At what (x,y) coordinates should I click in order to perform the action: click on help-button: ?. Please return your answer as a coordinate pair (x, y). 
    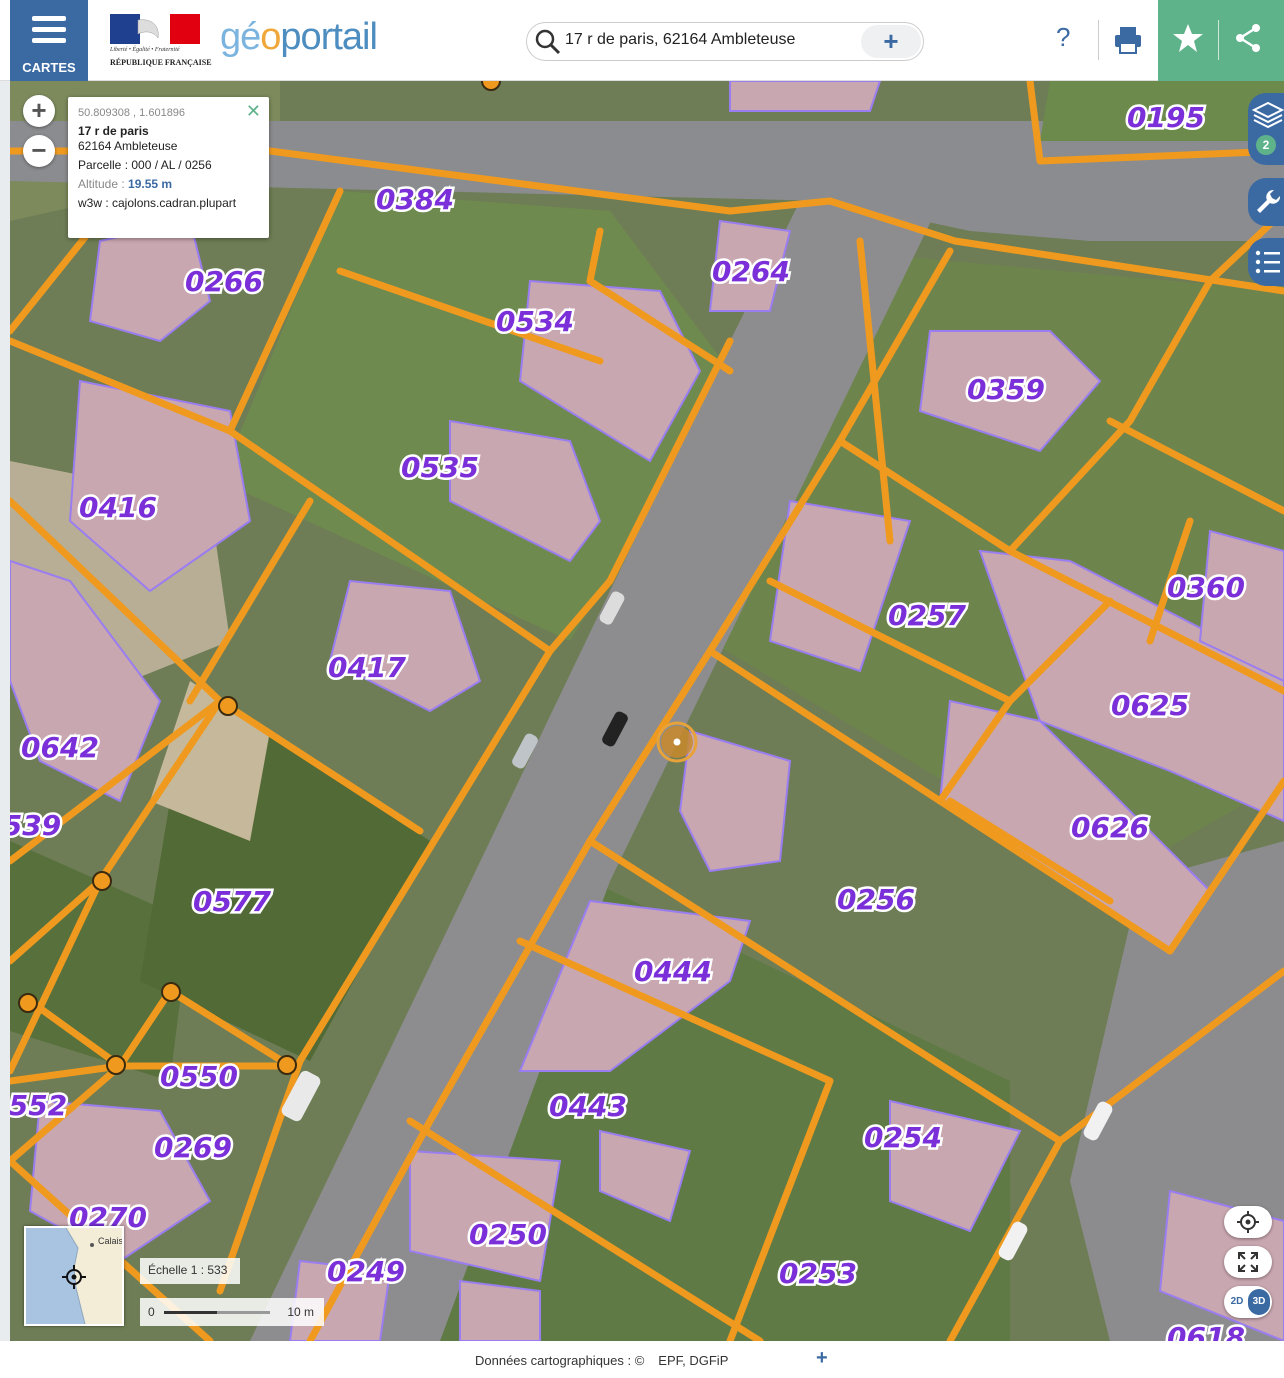
    Looking at the image, I should click on (1063, 37).